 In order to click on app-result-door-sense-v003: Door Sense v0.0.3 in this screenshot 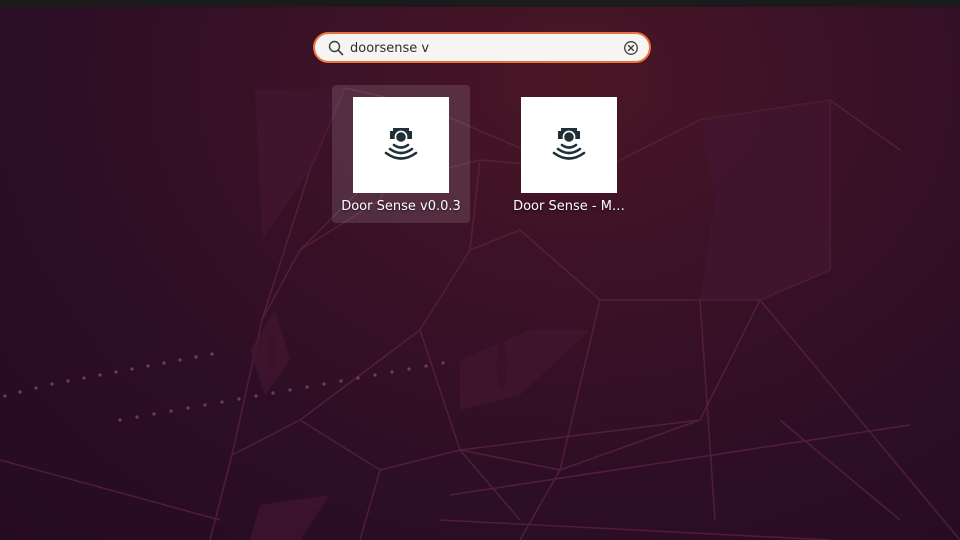, I will do `click(401, 154)`.